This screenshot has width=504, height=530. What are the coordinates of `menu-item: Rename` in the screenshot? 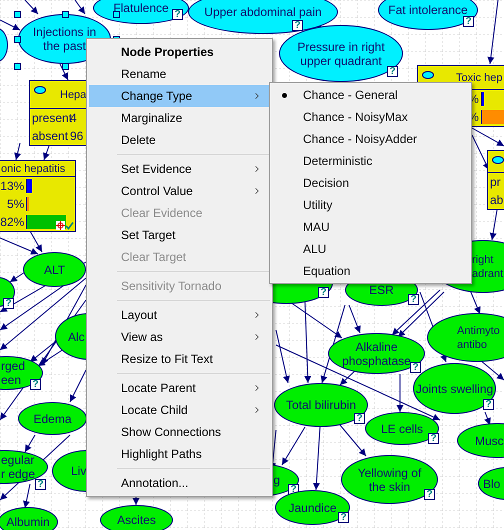 It's located at (179, 74).